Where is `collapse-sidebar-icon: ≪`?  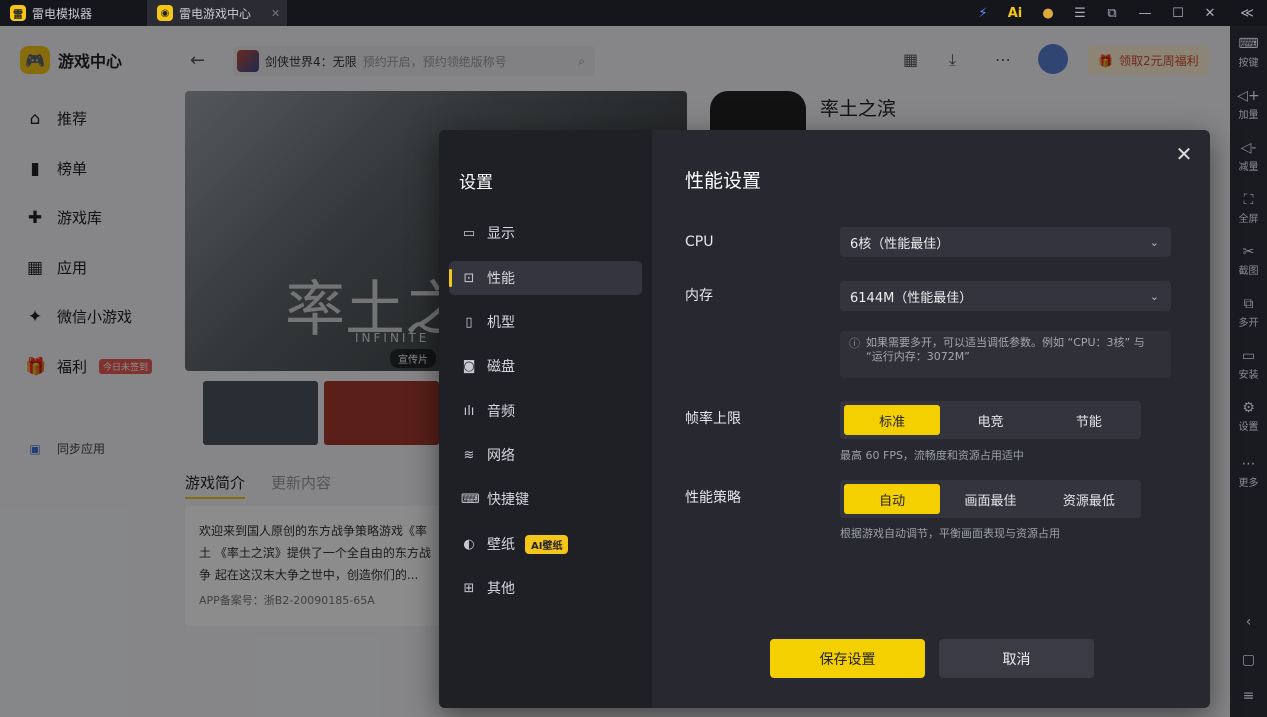
collapse-sidebar-icon: ≪ is located at coordinates (1247, 13).